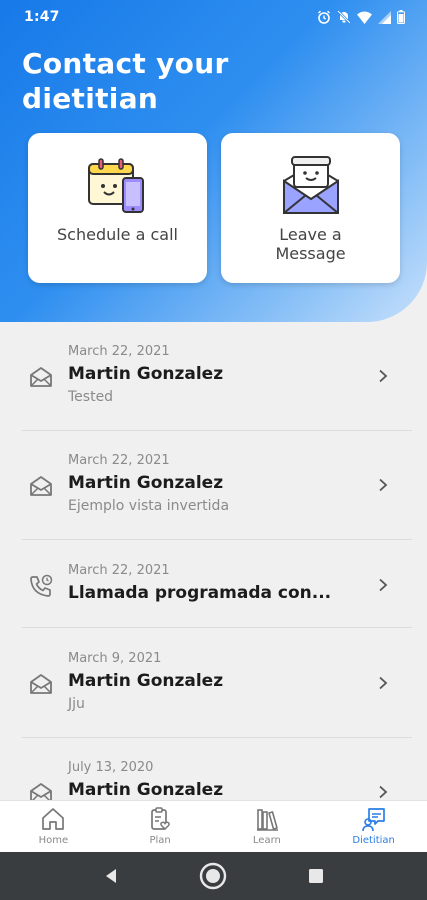  I want to click on envelope-letter-icon, so click(311, 186).